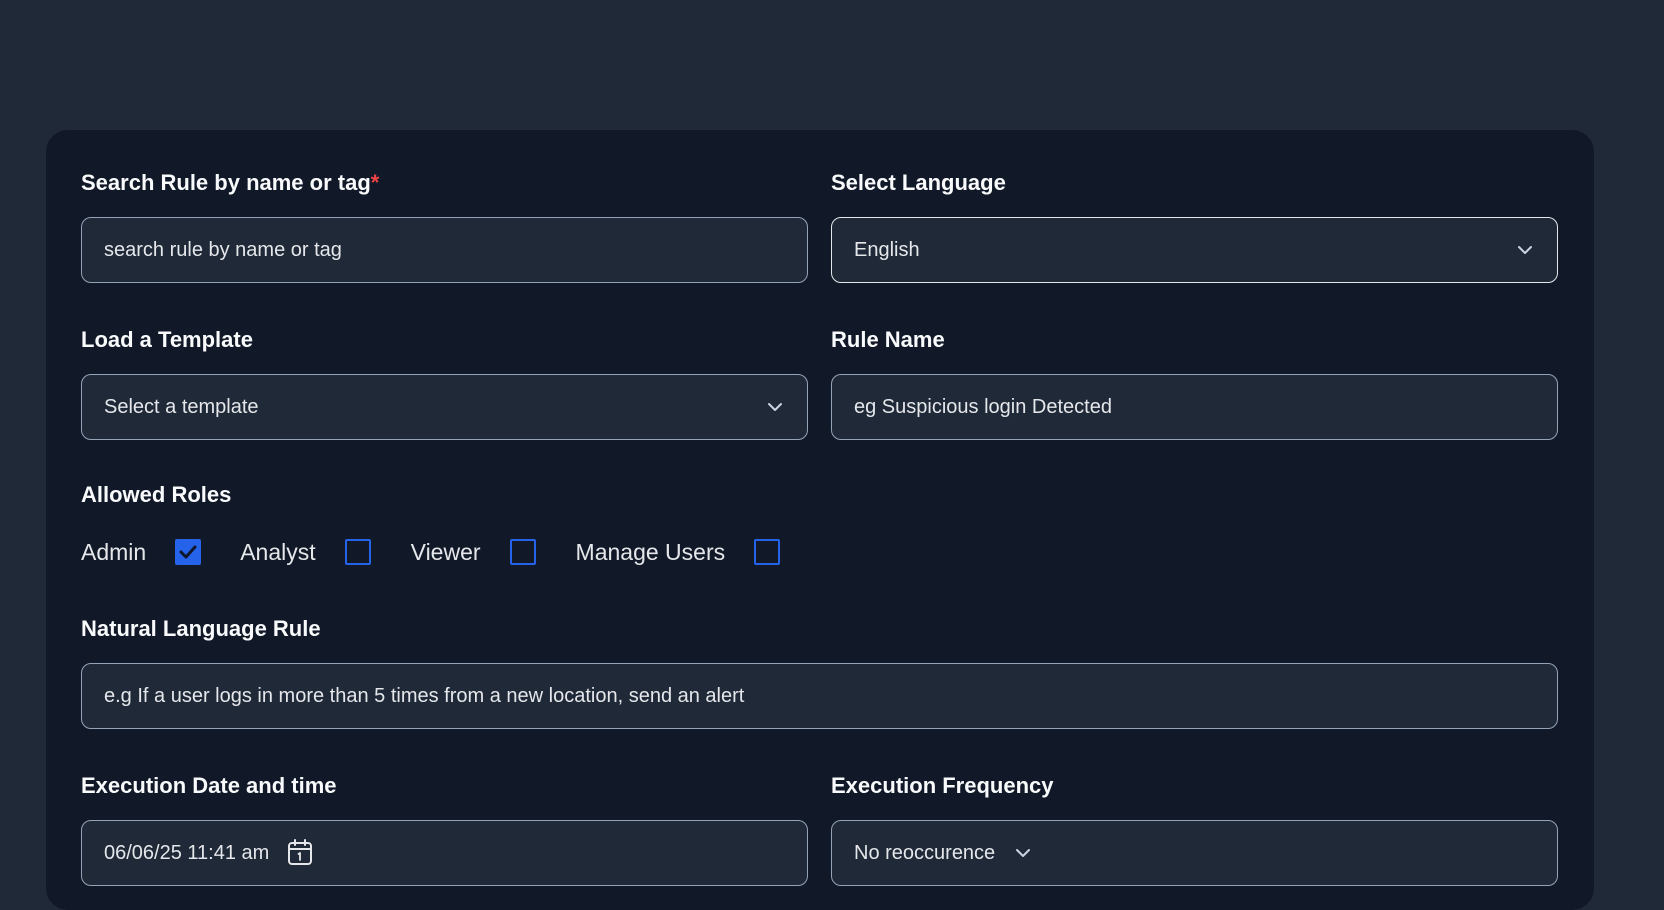 This screenshot has width=1664, height=910. I want to click on role-label: Manage Users, so click(650, 551).